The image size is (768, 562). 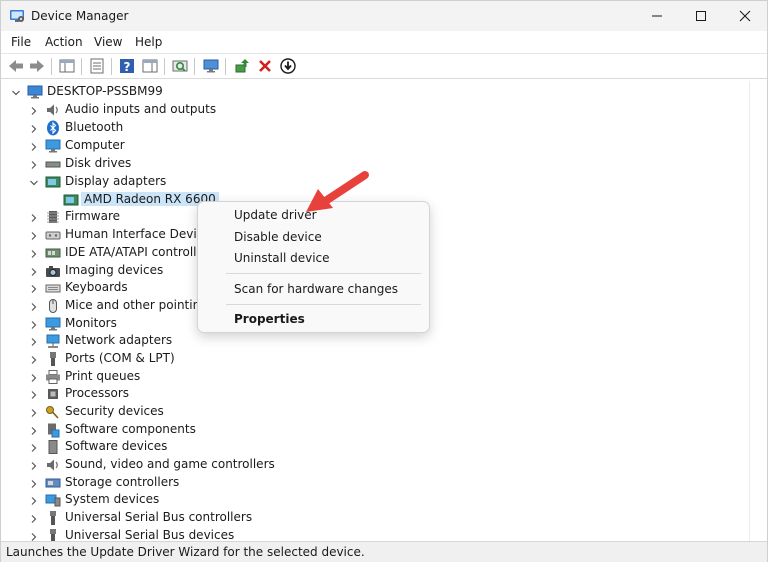 I want to click on close-icon, so click(x=745, y=16).